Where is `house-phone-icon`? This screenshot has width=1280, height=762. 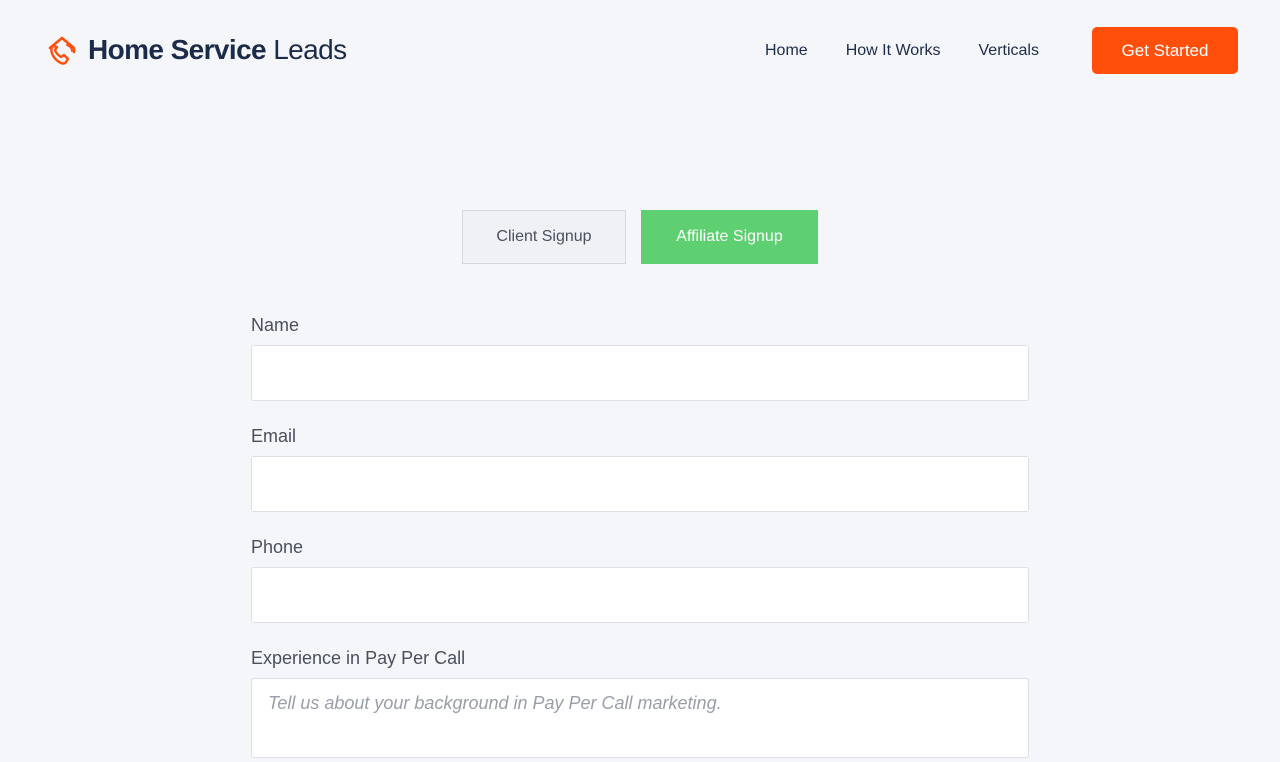 house-phone-icon is located at coordinates (62, 50).